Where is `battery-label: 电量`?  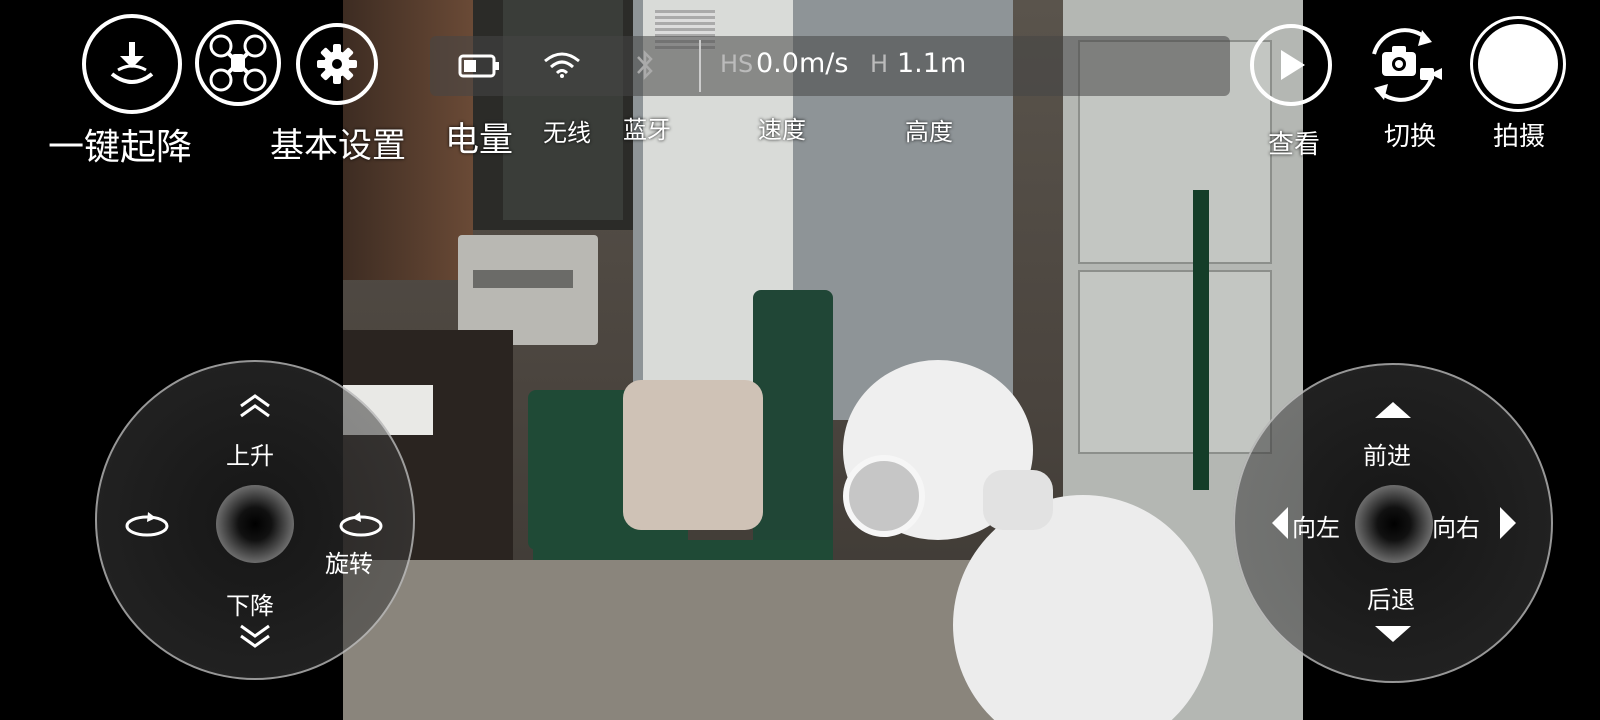 battery-label: 电量 is located at coordinates (479, 140).